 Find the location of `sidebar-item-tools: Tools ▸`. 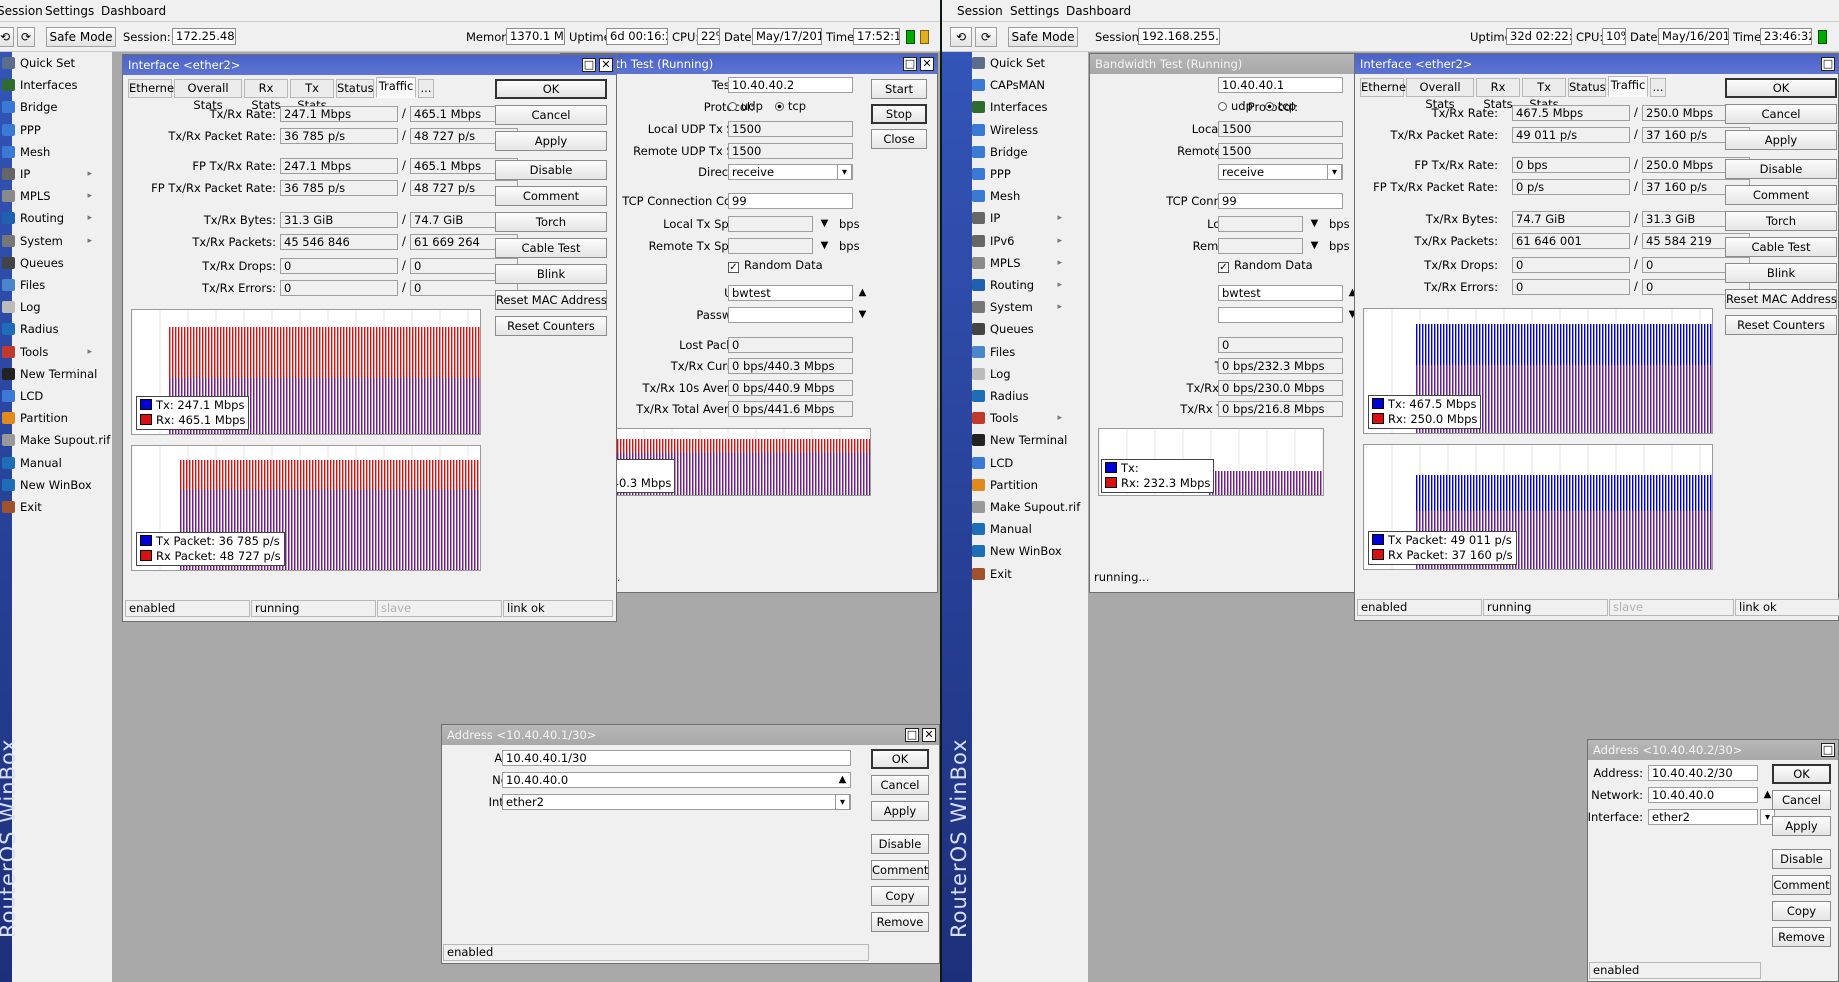

sidebar-item-tools: Tools ▸ is located at coordinates (48, 352).